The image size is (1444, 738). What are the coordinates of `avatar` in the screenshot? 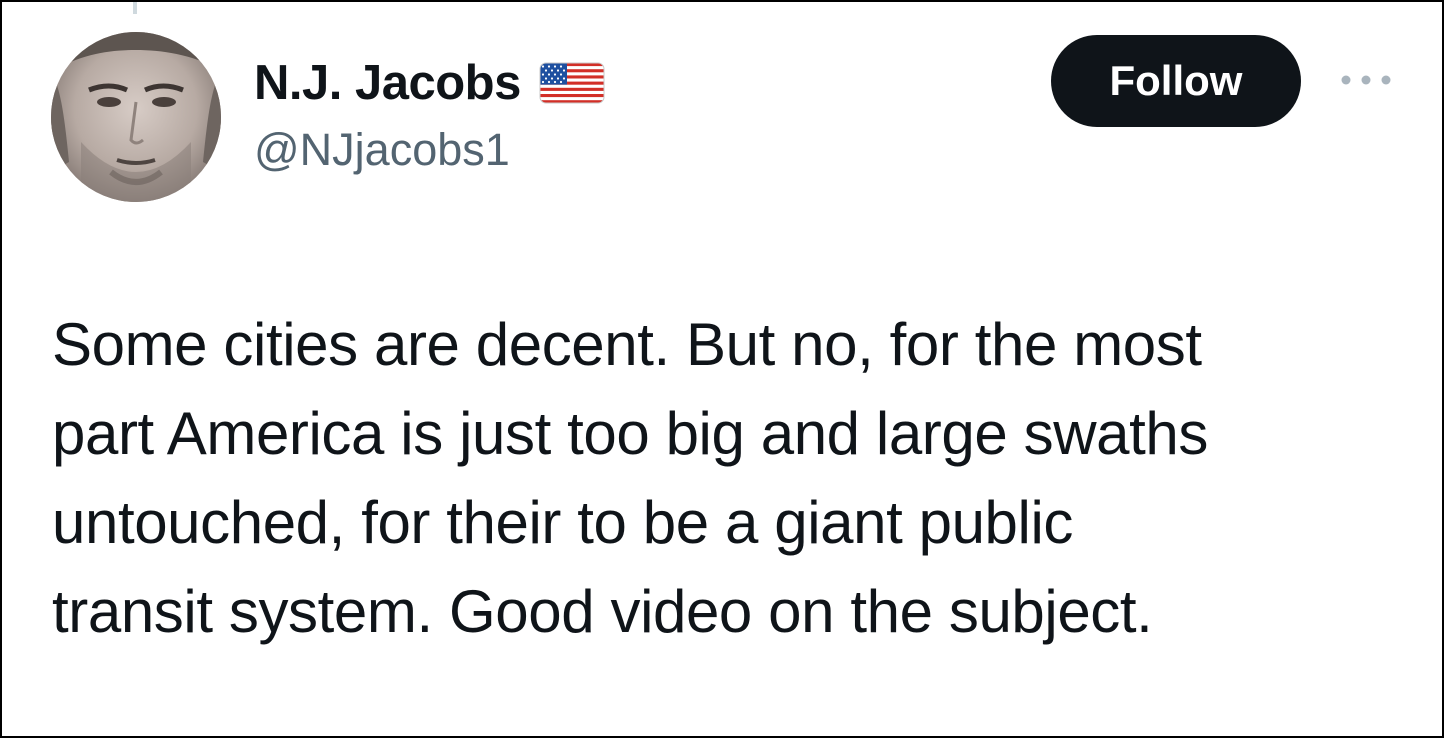 It's located at (136, 117).